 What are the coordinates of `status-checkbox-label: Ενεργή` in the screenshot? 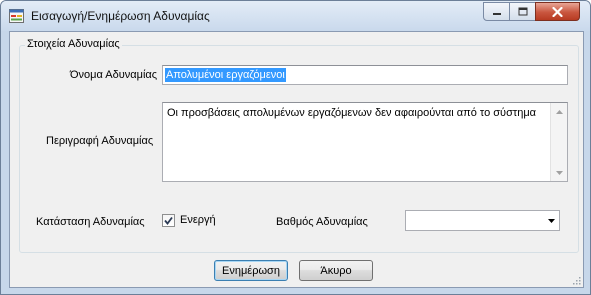 It's located at (198, 220).